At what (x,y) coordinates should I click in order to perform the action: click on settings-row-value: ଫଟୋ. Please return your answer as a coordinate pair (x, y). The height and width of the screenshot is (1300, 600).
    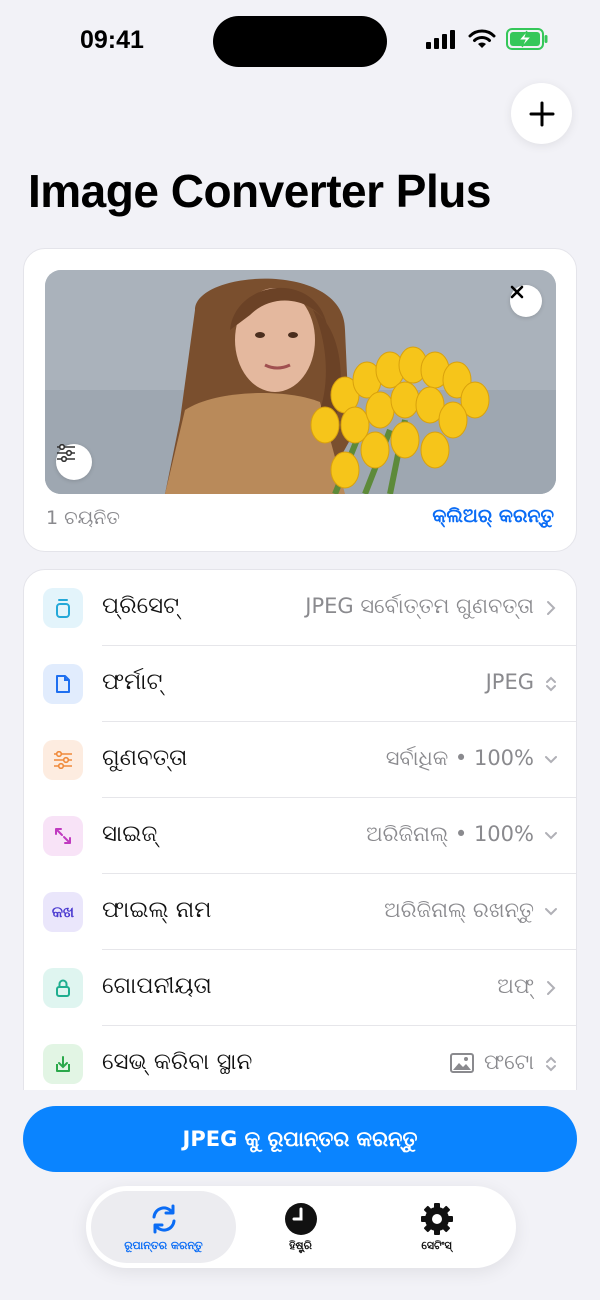
    Looking at the image, I should click on (491, 1062).